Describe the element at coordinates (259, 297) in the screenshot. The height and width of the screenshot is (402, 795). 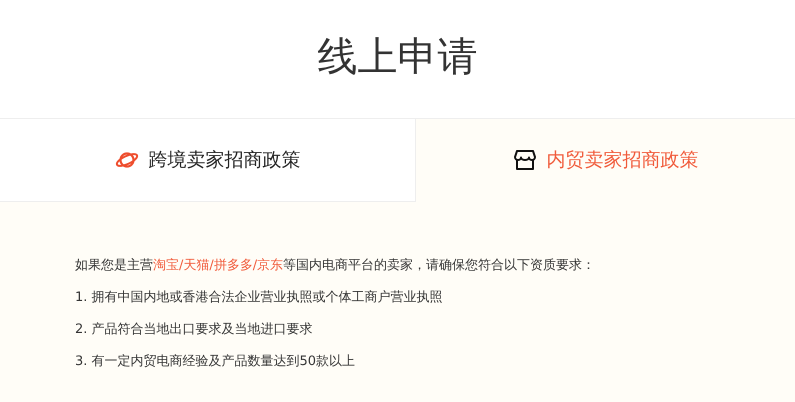
I see `requirement-text: 1. 拥有中国内地或香港合法企业营业执照或个体工商户营业执照` at that location.